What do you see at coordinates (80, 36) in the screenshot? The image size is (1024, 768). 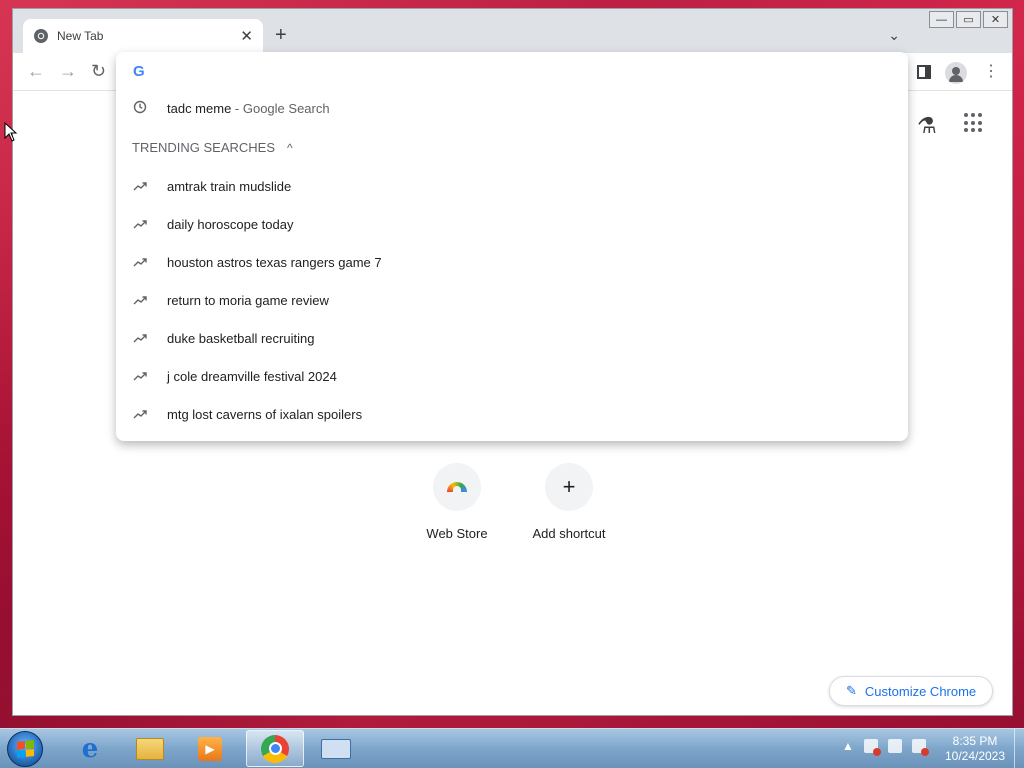 I see `tab-title: New Tab` at bounding box center [80, 36].